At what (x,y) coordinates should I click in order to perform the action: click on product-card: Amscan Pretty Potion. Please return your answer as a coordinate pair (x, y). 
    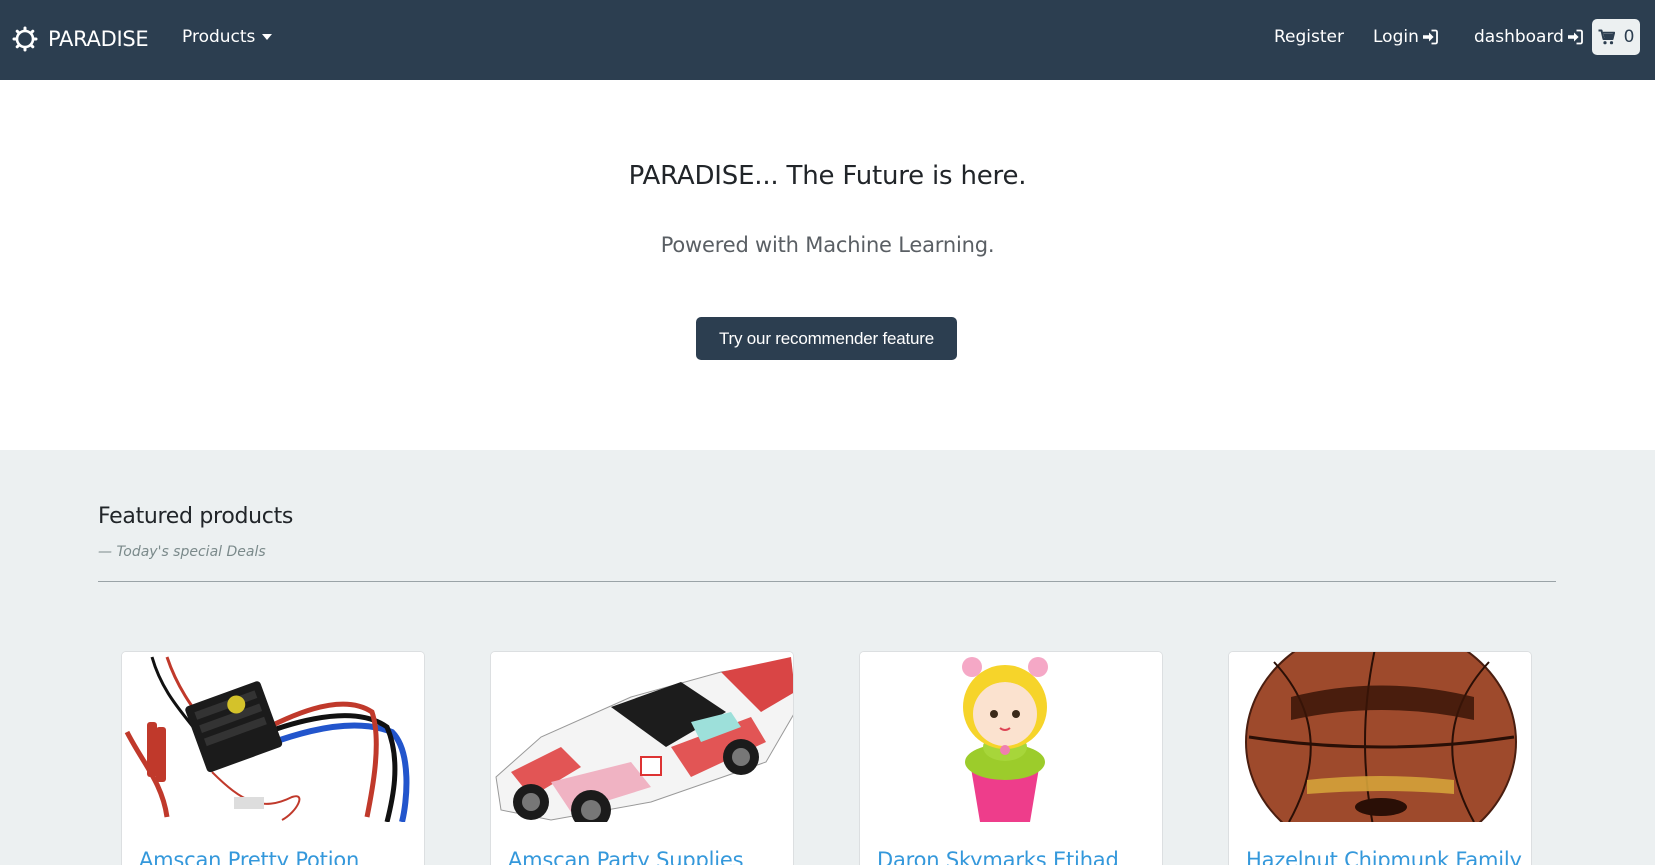
    Looking at the image, I should click on (273, 758).